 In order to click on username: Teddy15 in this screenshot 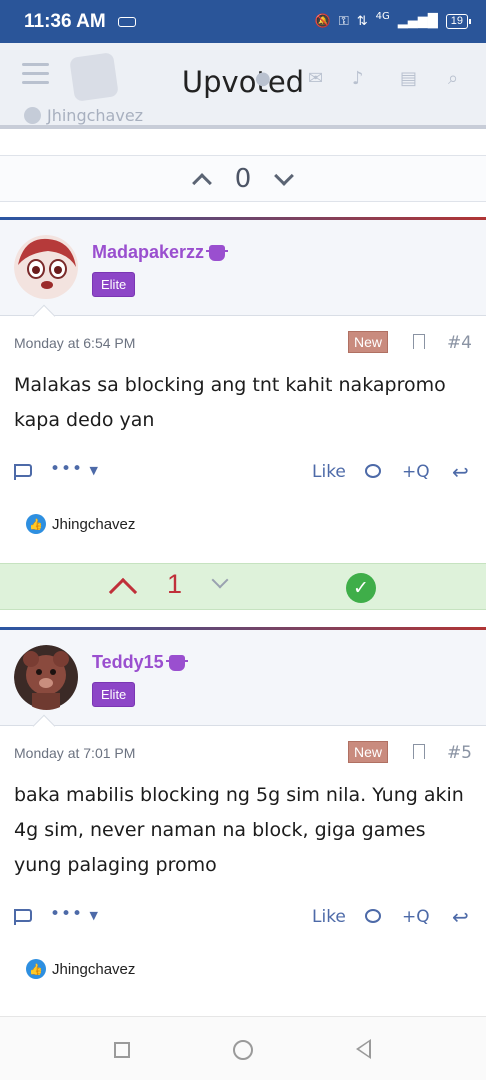, I will do `click(140, 662)`.